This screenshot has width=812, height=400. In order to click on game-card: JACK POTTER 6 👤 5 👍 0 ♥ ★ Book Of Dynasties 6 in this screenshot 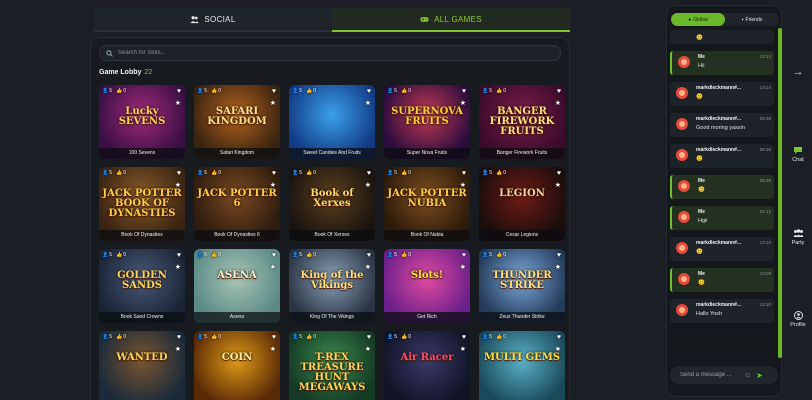, I will do `click(237, 204)`.